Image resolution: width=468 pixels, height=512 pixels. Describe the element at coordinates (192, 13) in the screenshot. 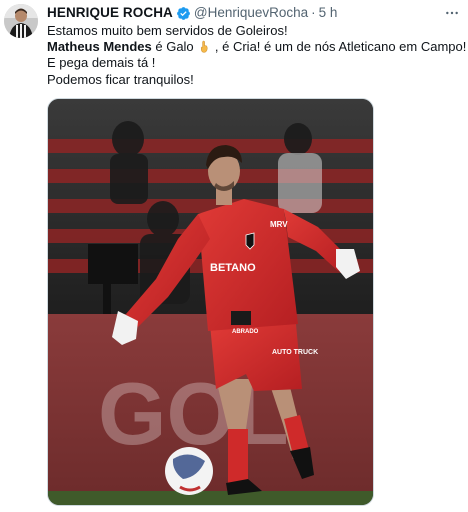

I see `tweet-header: HENRIQUE ROCHA @HenriquevRocha · 5 h` at that location.